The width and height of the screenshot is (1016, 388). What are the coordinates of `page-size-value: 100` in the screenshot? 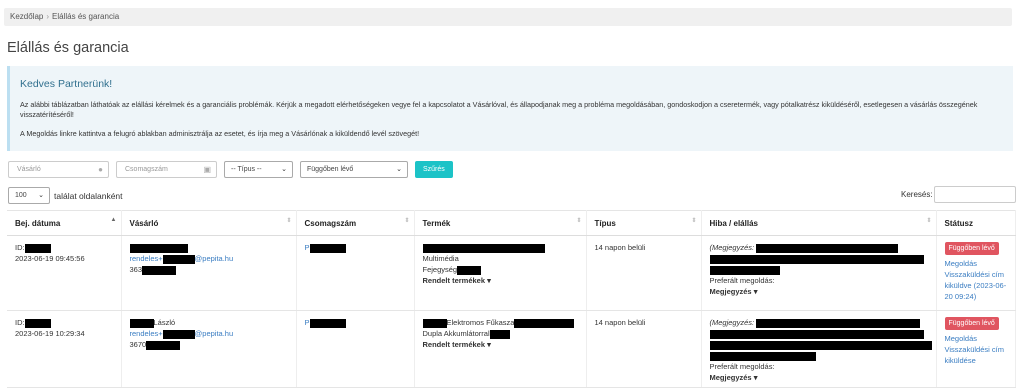 It's located at (21, 195).